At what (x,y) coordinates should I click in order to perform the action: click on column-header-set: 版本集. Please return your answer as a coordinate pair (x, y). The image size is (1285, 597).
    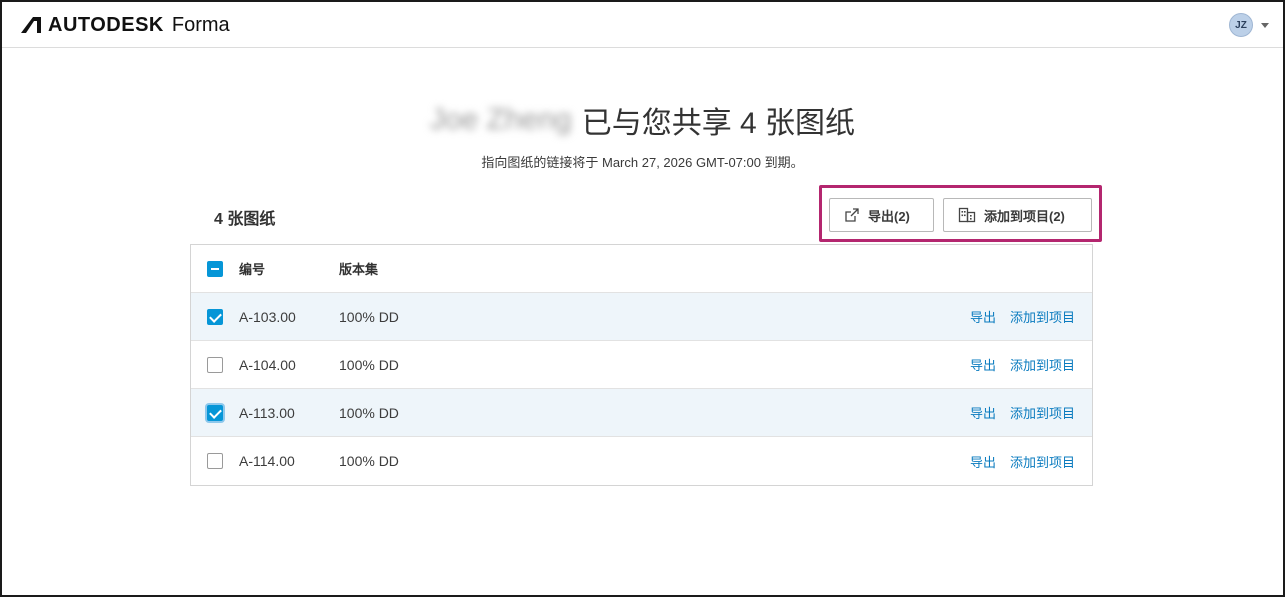
    Looking at the image, I should click on (358, 268).